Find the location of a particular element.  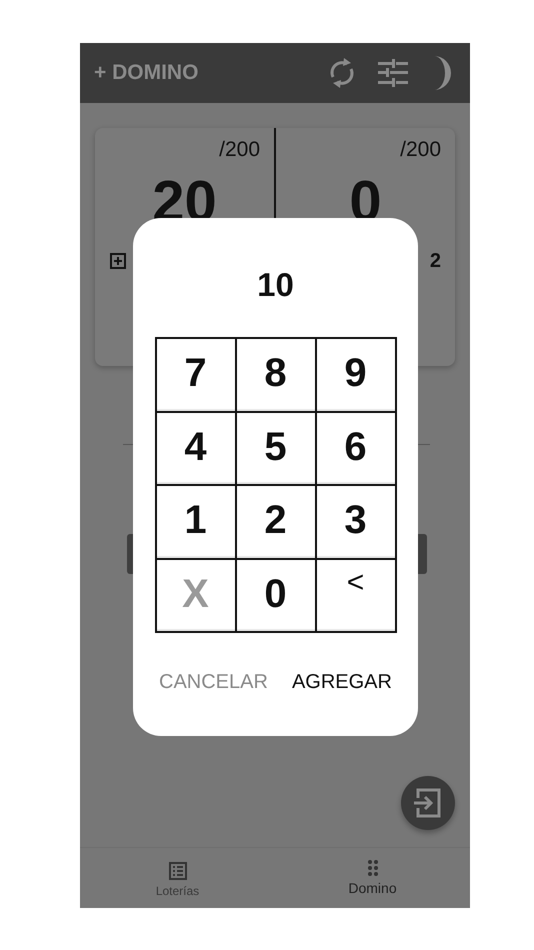

digit-key: 8 is located at coordinates (275, 374).